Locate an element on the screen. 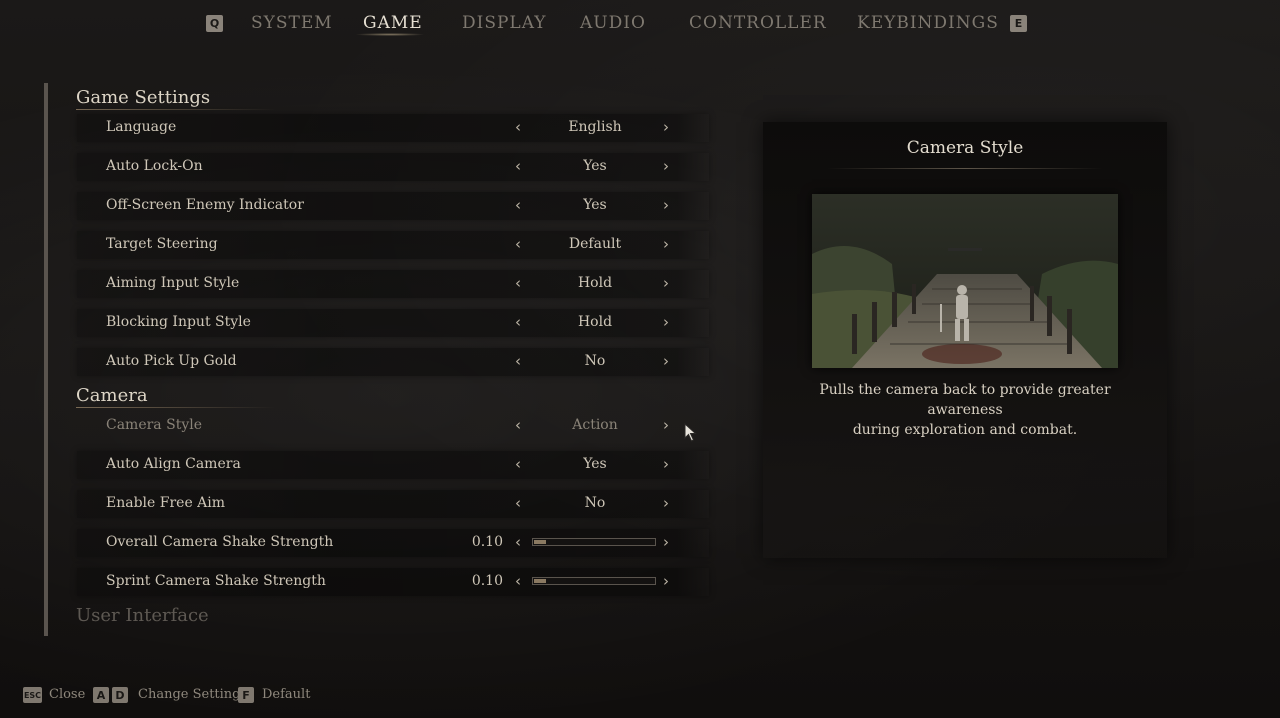  setting-row-auto-align-camera: Auto Align Camera ‹ Yes › is located at coordinates (393, 465).